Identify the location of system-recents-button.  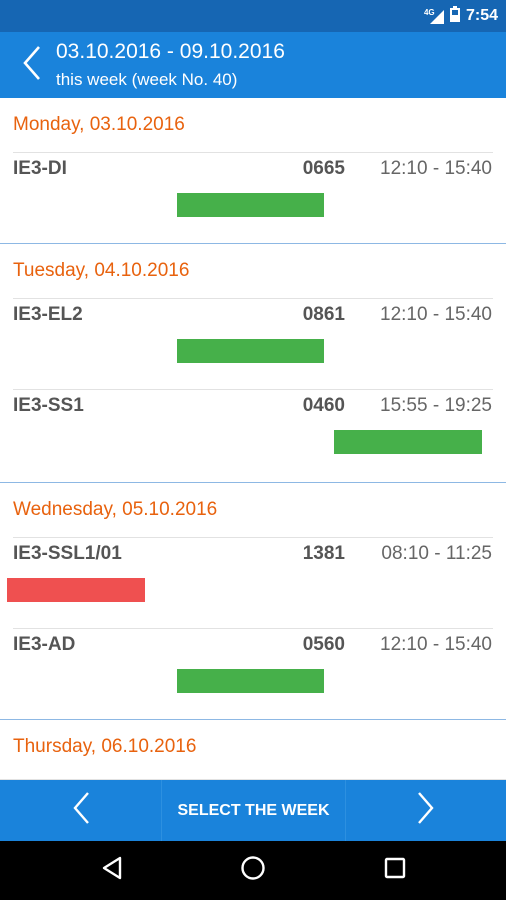
(395, 870).